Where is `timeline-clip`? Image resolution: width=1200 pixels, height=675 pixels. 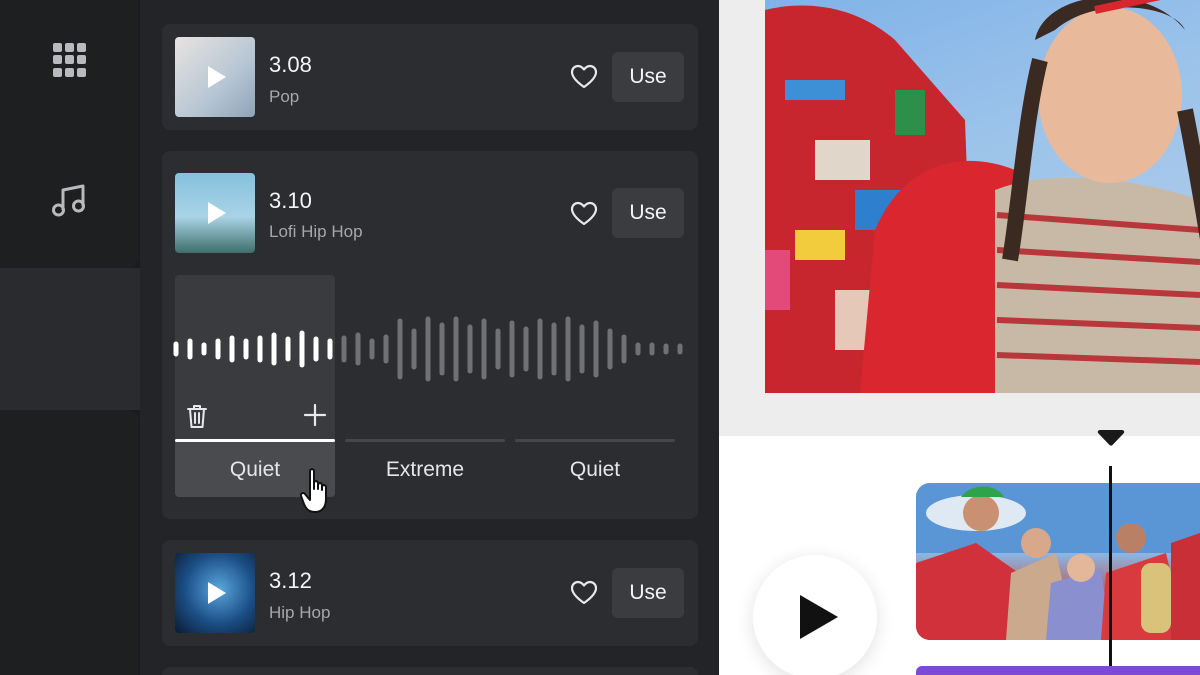 timeline-clip is located at coordinates (1058, 561).